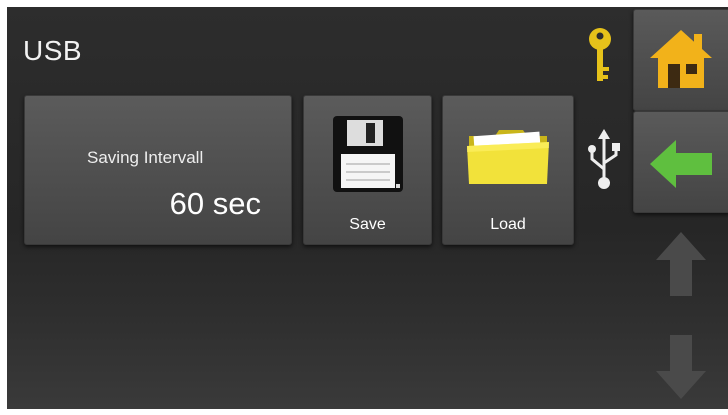  Describe the element at coordinates (53, 50) in the screenshot. I see `page-title: USB` at that location.